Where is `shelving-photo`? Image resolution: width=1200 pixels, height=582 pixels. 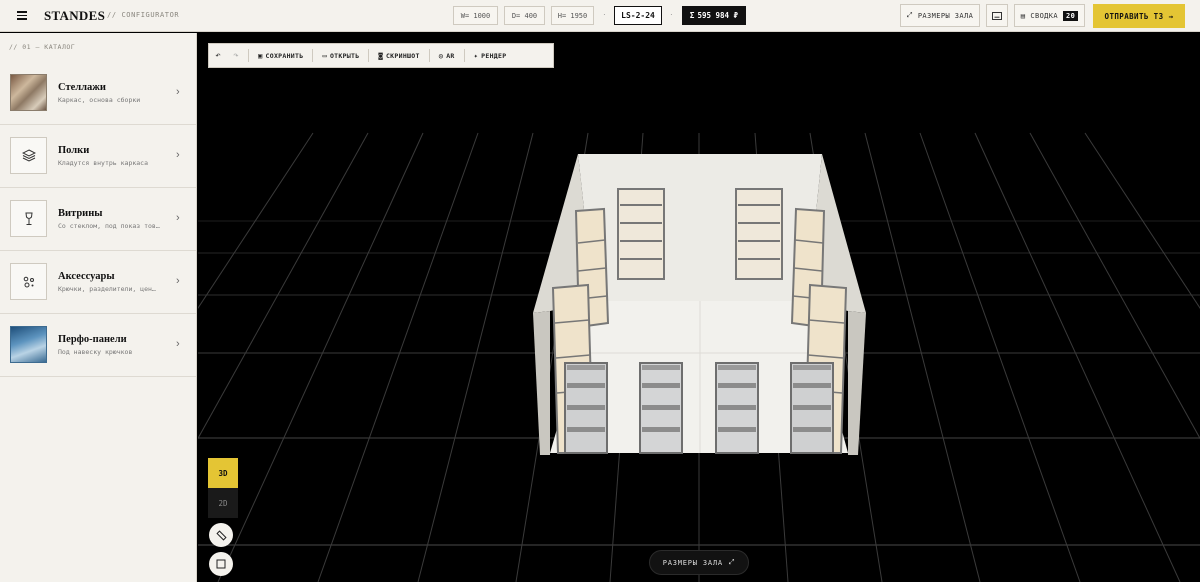
shelving-photo is located at coordinates (28, 92).